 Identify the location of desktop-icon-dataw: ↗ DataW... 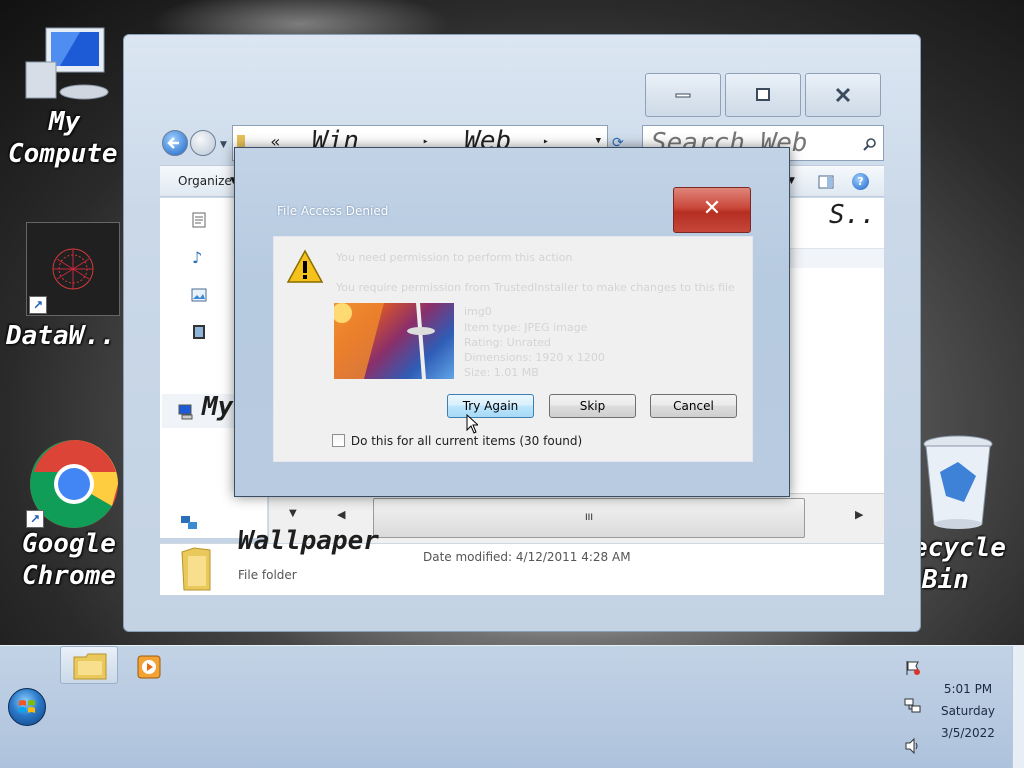
(64, 287).